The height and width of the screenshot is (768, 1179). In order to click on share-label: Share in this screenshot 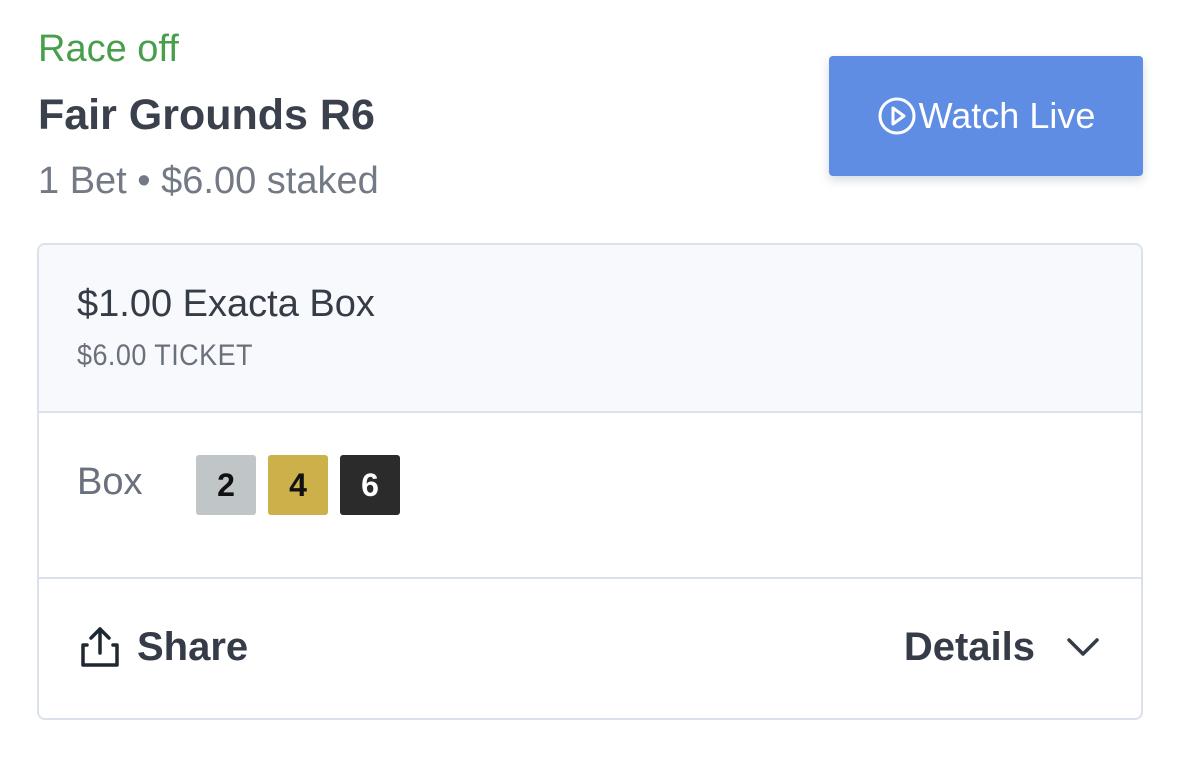, I will do `click(193, 647)`.